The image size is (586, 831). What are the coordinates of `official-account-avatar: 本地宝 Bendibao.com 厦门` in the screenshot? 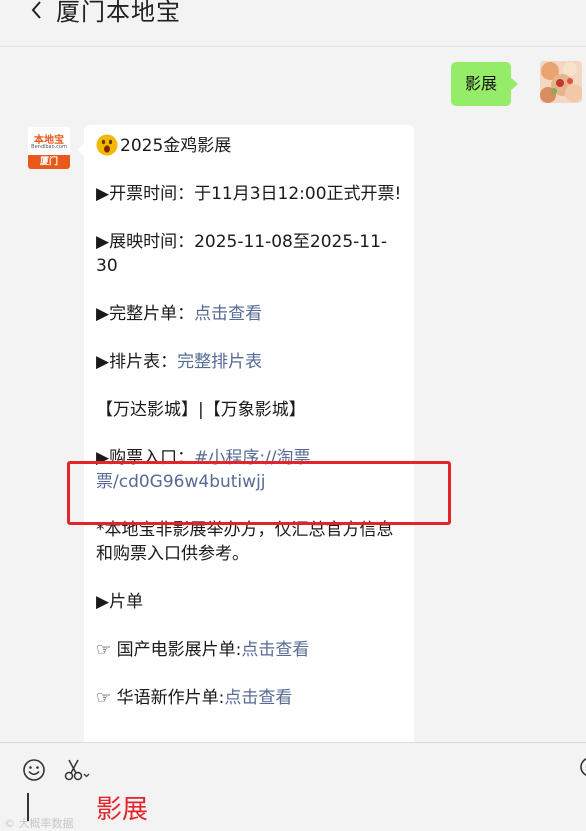 It's located at (49, 148).